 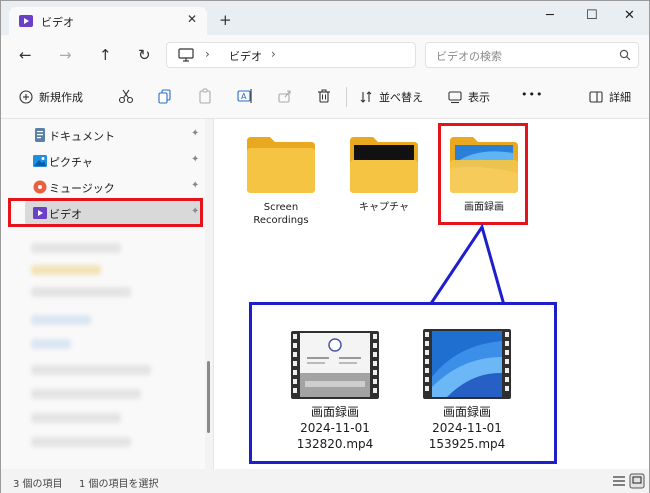 I want to click on rename-icon: A, so click(x=245, y=96).